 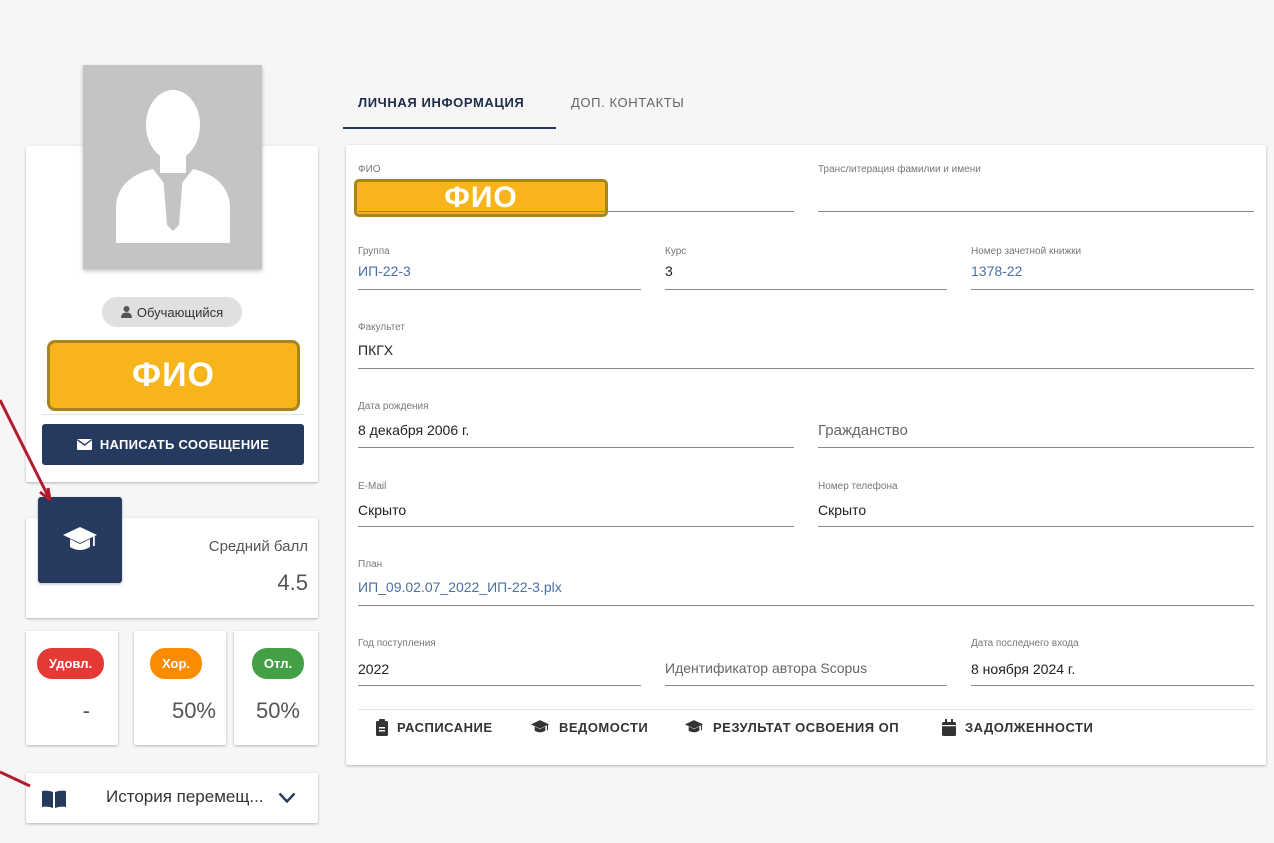 I want to click on user-silhouette-icon, so click(x=173, y=166).